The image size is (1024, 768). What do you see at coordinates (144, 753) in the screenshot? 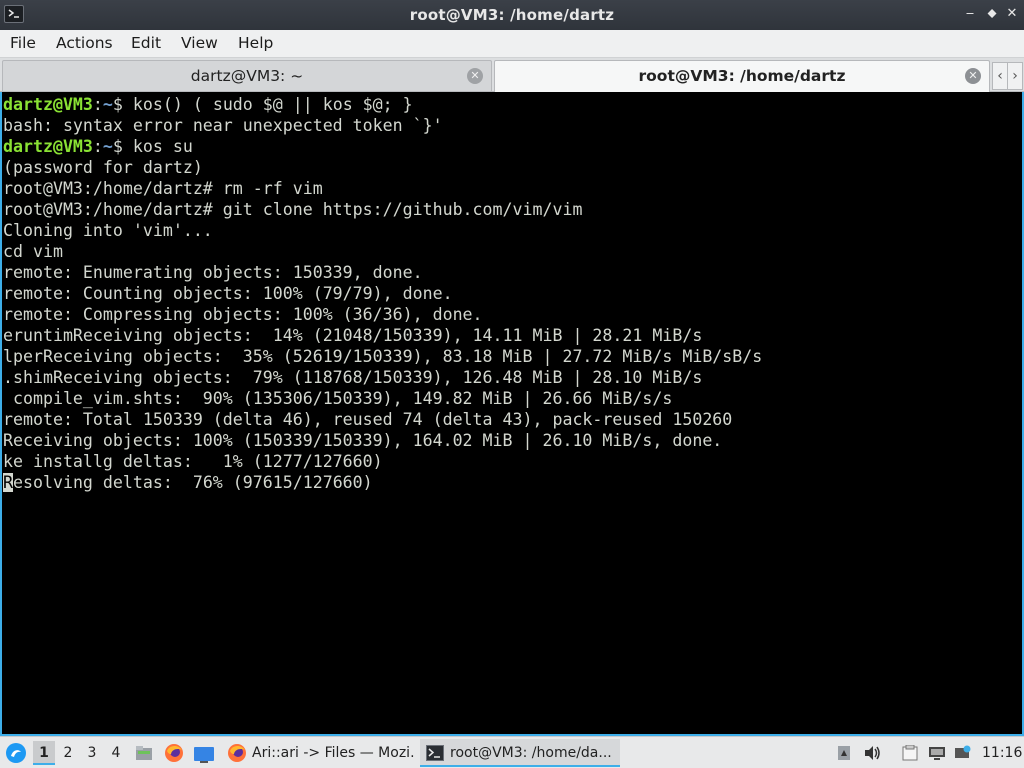
I see `file-manager-icon` at bounding box center [144, 753].